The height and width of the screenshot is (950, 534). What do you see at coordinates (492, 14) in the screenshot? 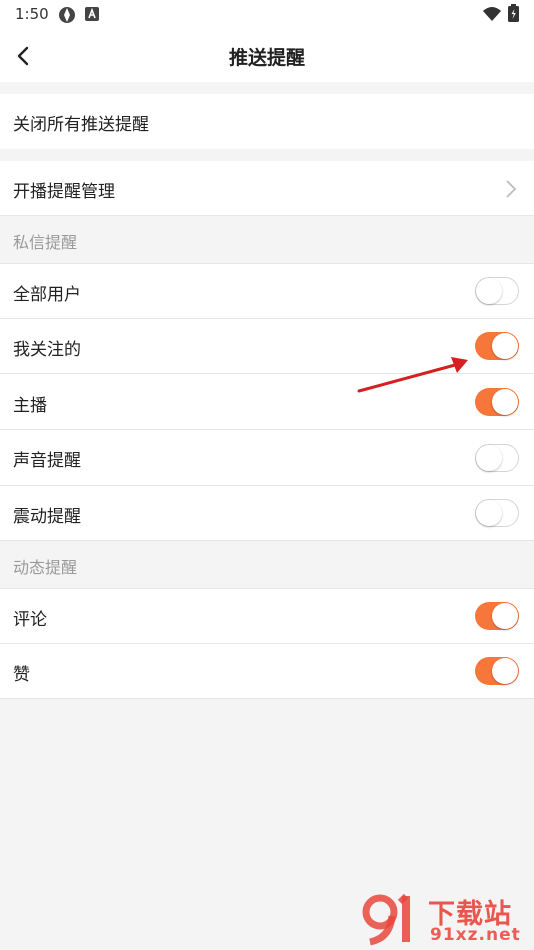
I see `wifi-icon` at bounding box center [492, 14].